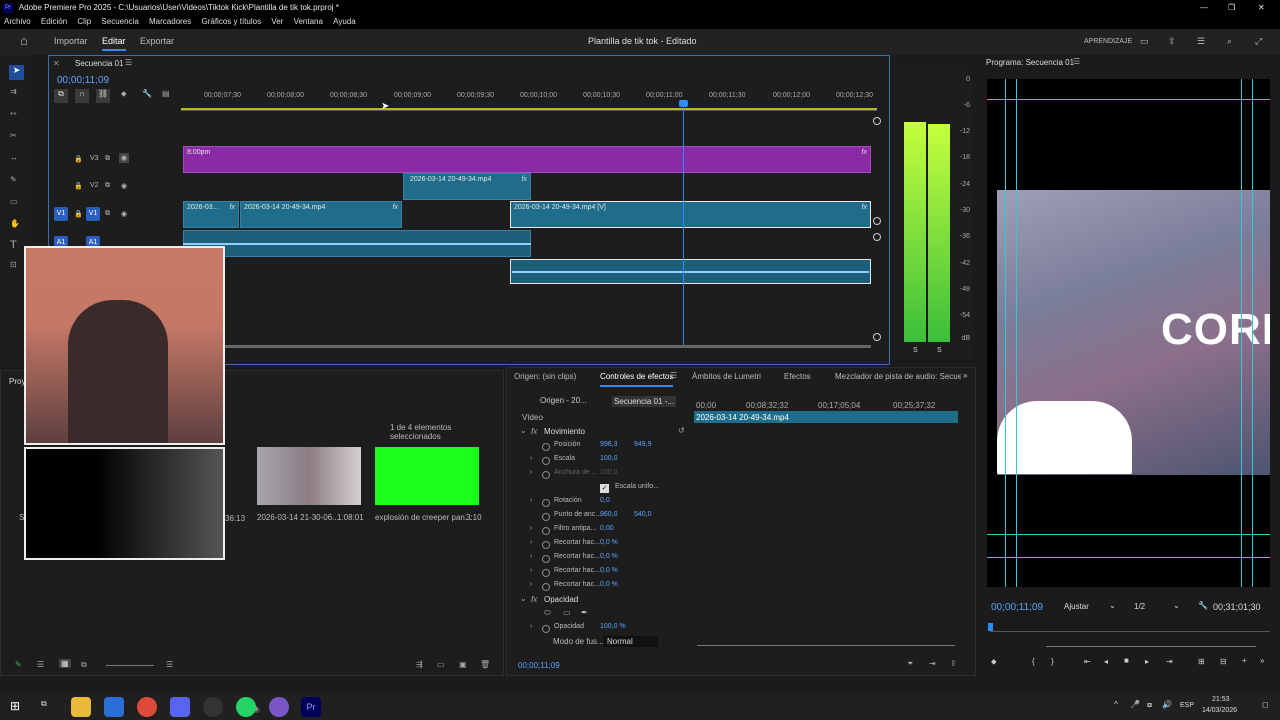  What do you see at coordinates (344, 21) in the screenshot?
I see `menu-ayuda: Ayuda` at bounding box center [344, 21].